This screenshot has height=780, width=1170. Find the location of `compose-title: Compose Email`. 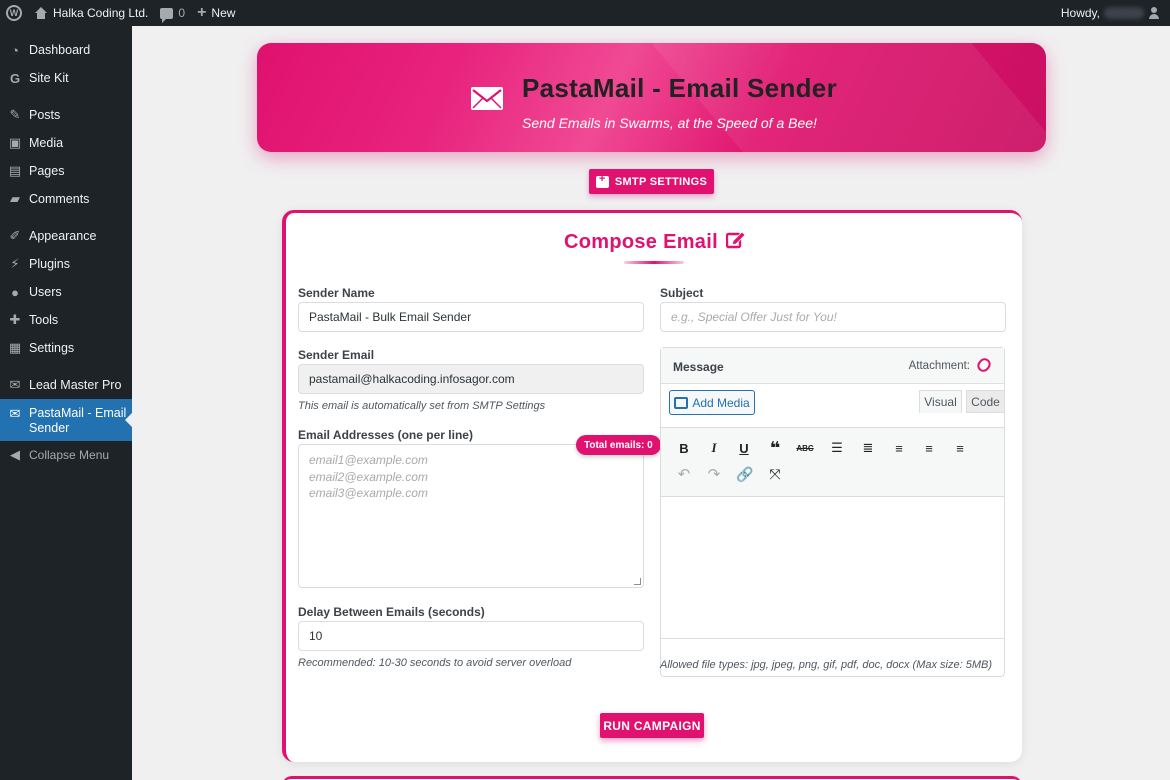

compose-title: Compose Email is located at coordinates (641, 242).